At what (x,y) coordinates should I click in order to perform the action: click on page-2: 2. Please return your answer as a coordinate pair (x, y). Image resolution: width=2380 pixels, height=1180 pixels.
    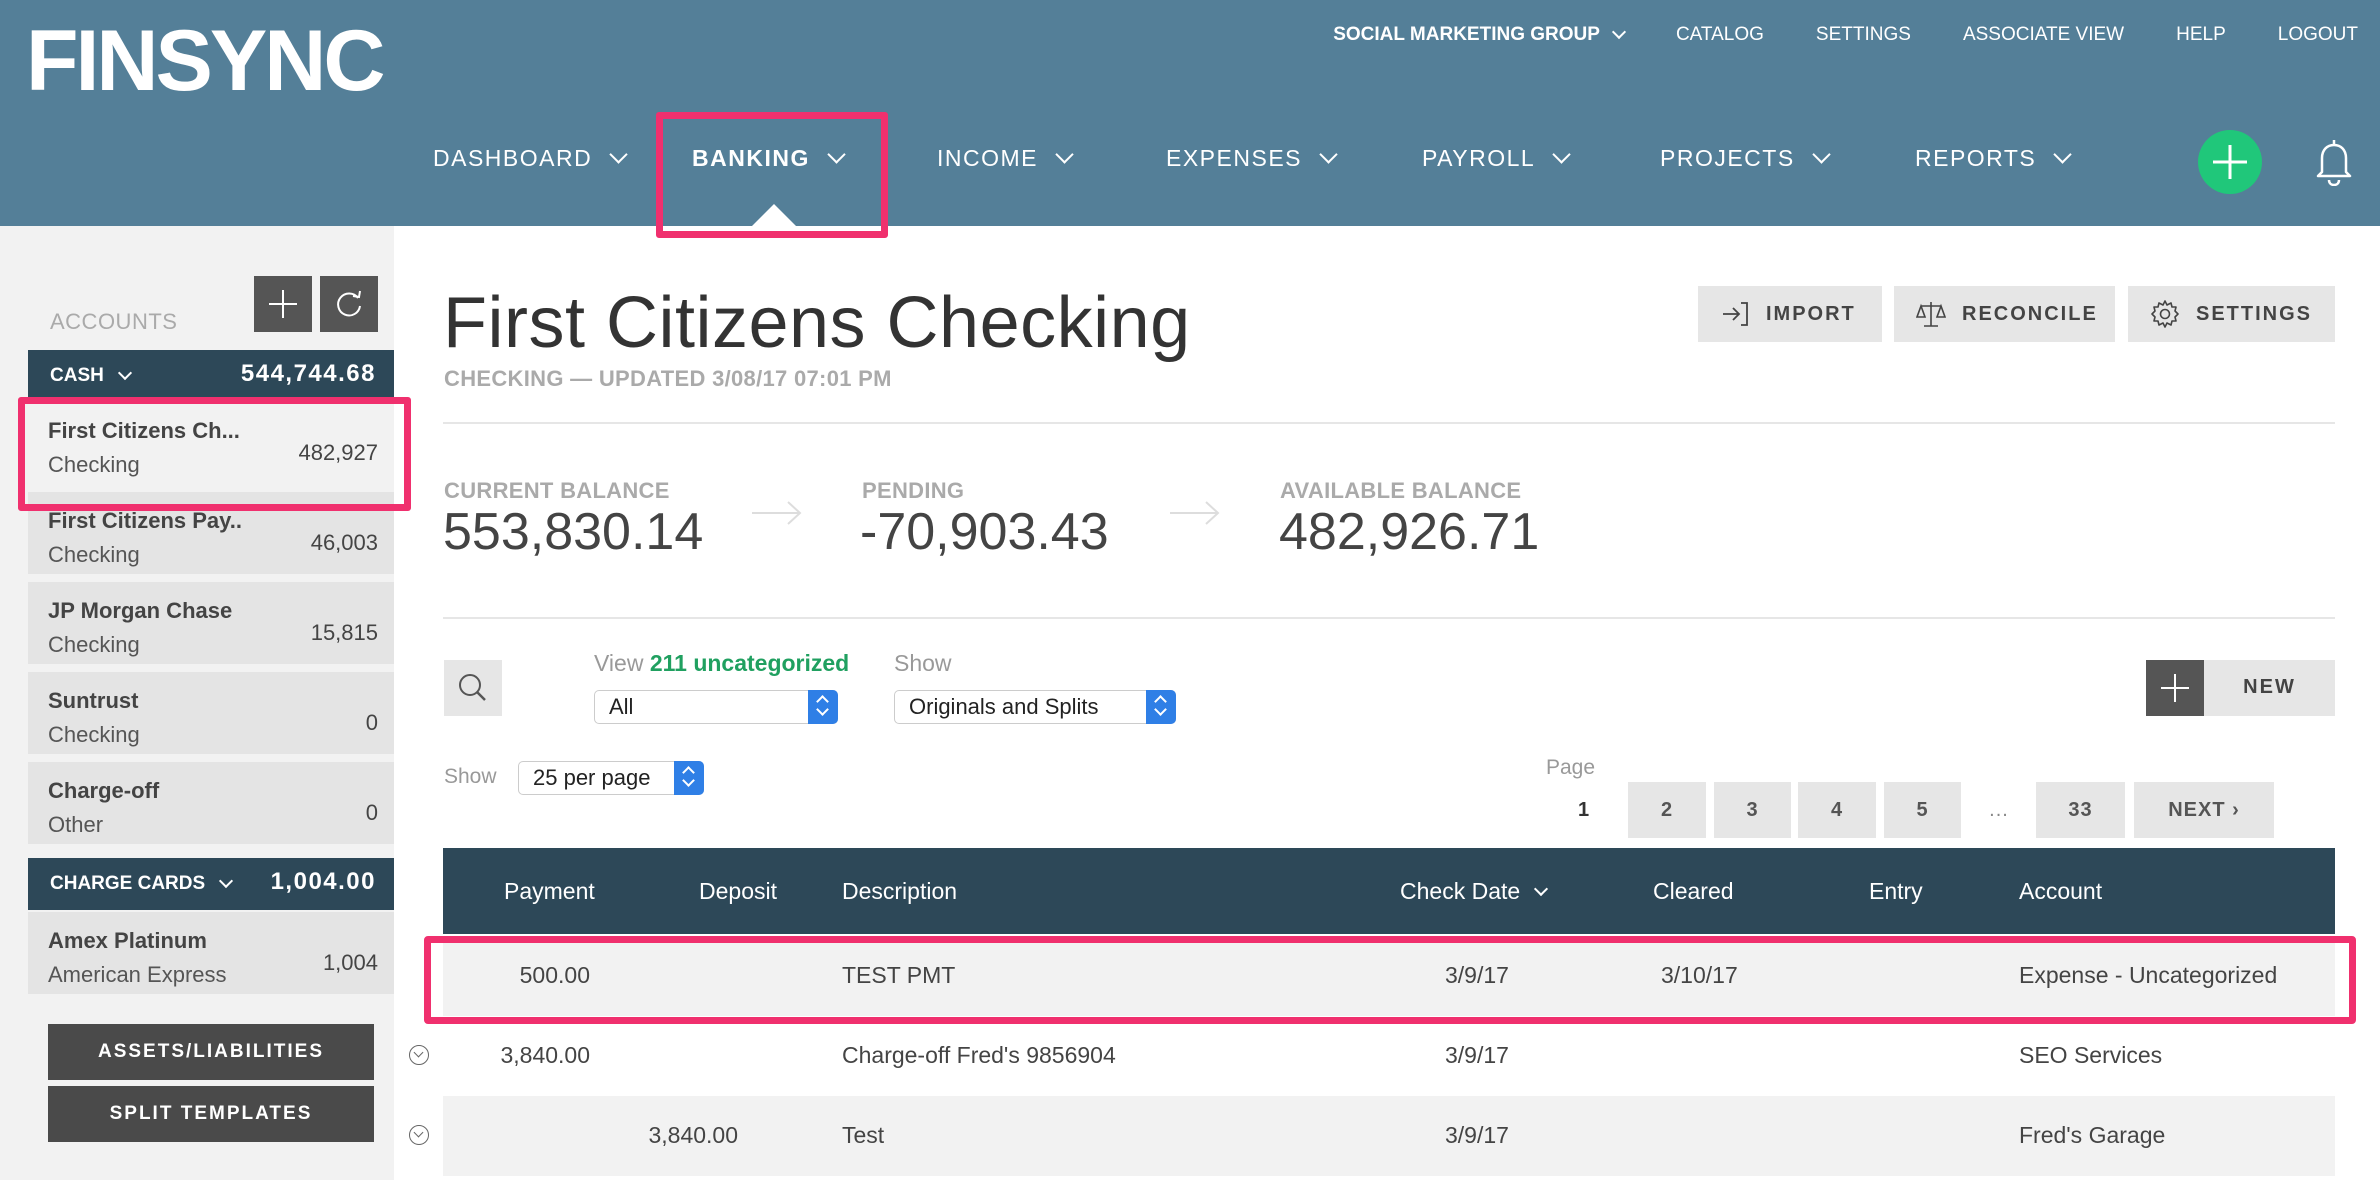
    Looking at the image, I should click on (1667, 810).